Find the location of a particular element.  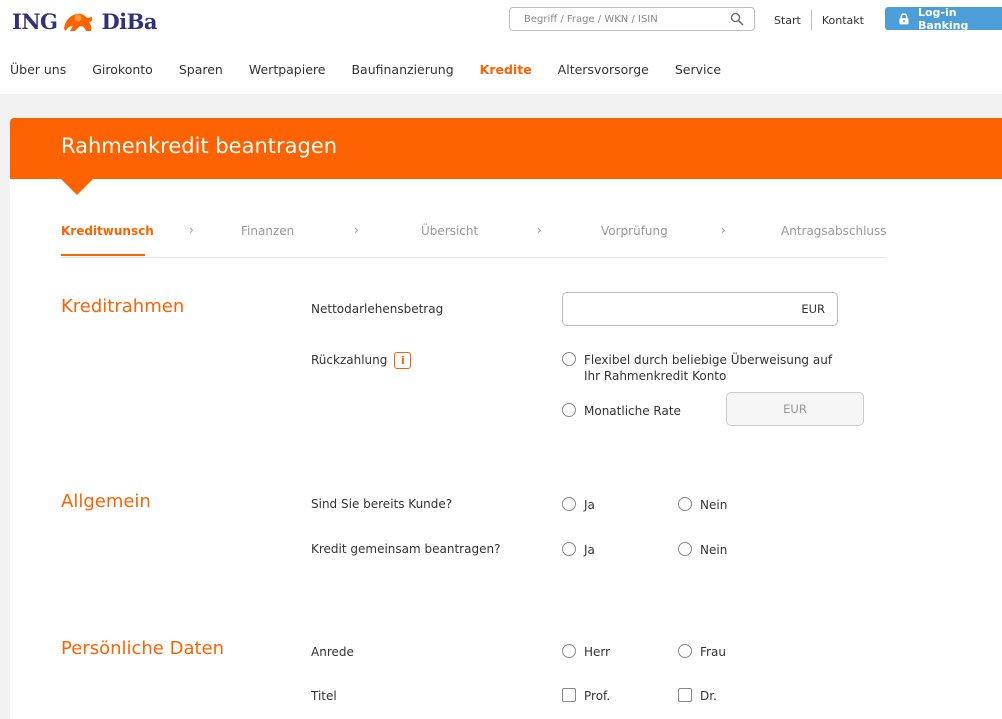

login-label: Log-in Banking is located at coordinates (943, 18).